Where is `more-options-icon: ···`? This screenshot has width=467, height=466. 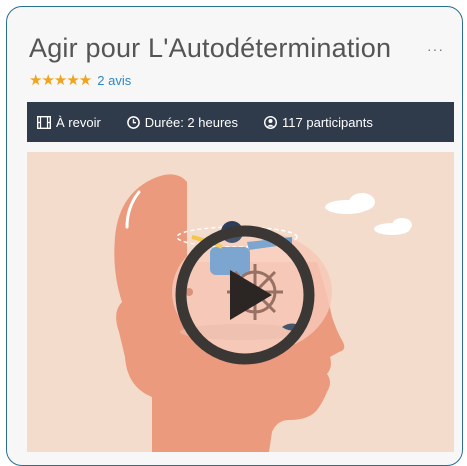
more-options-icon: ··· is located at coordinates (435, 49).